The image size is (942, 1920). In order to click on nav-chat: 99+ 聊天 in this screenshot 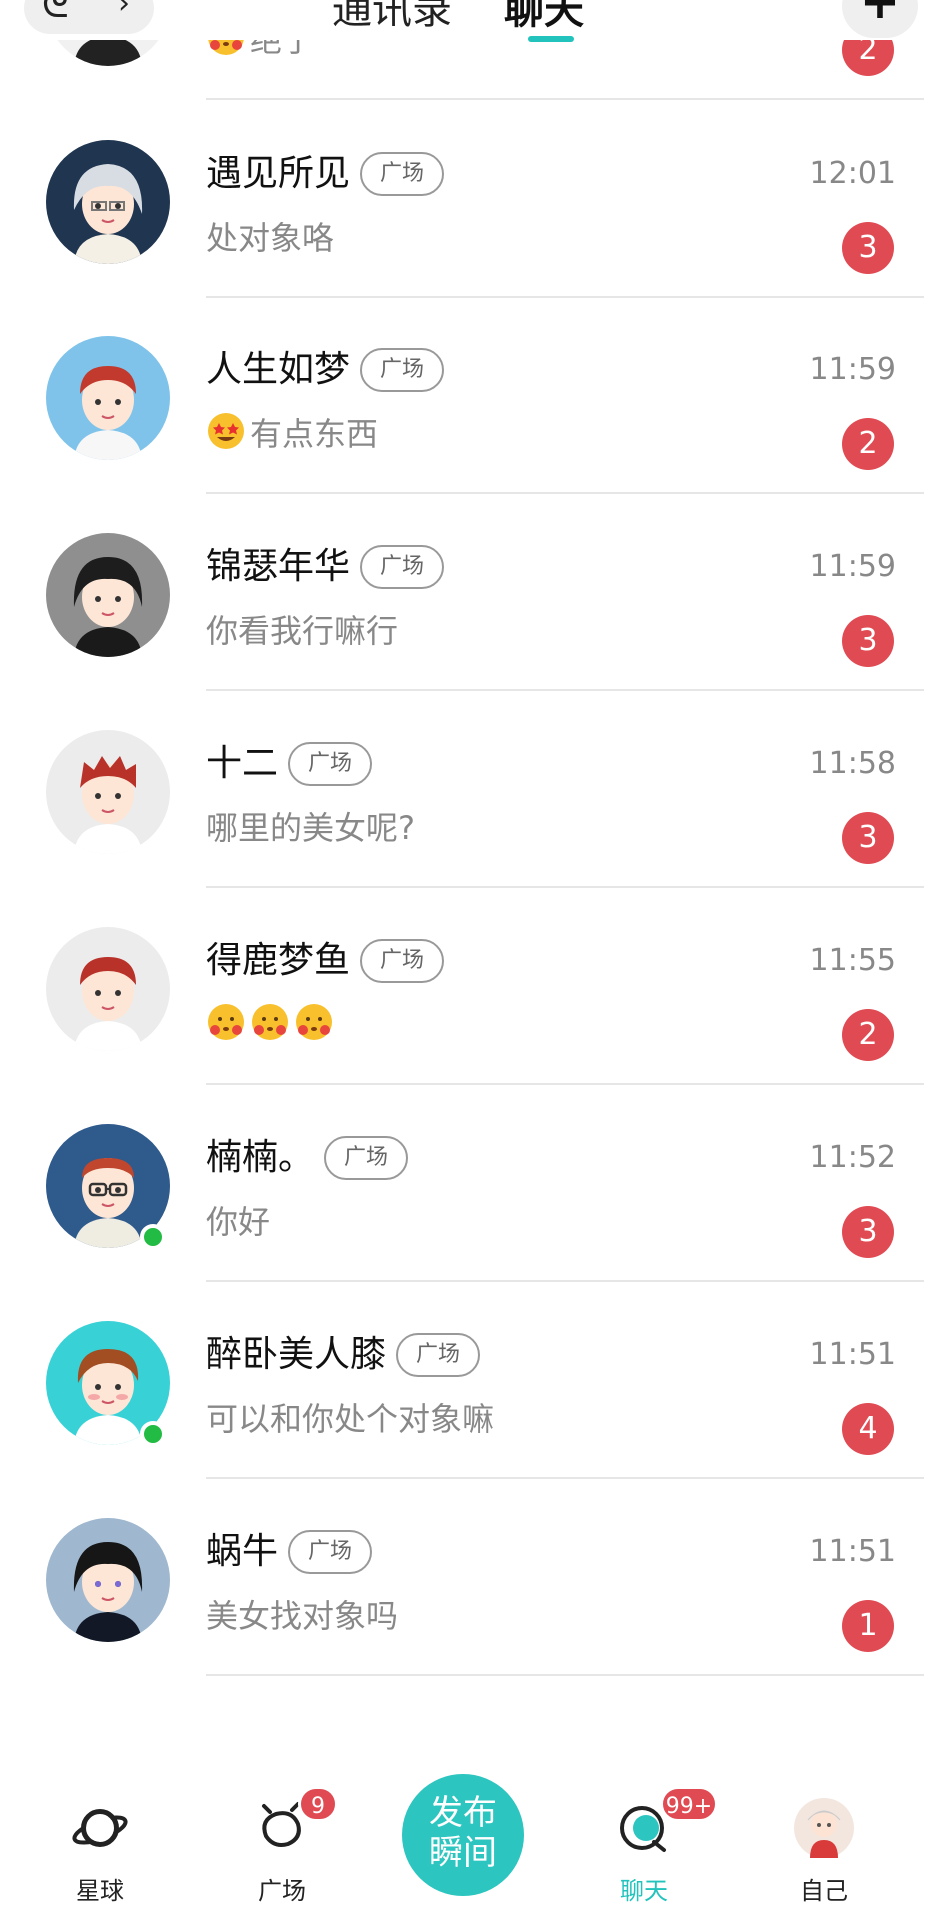, I will do `click(651, 1852)`.